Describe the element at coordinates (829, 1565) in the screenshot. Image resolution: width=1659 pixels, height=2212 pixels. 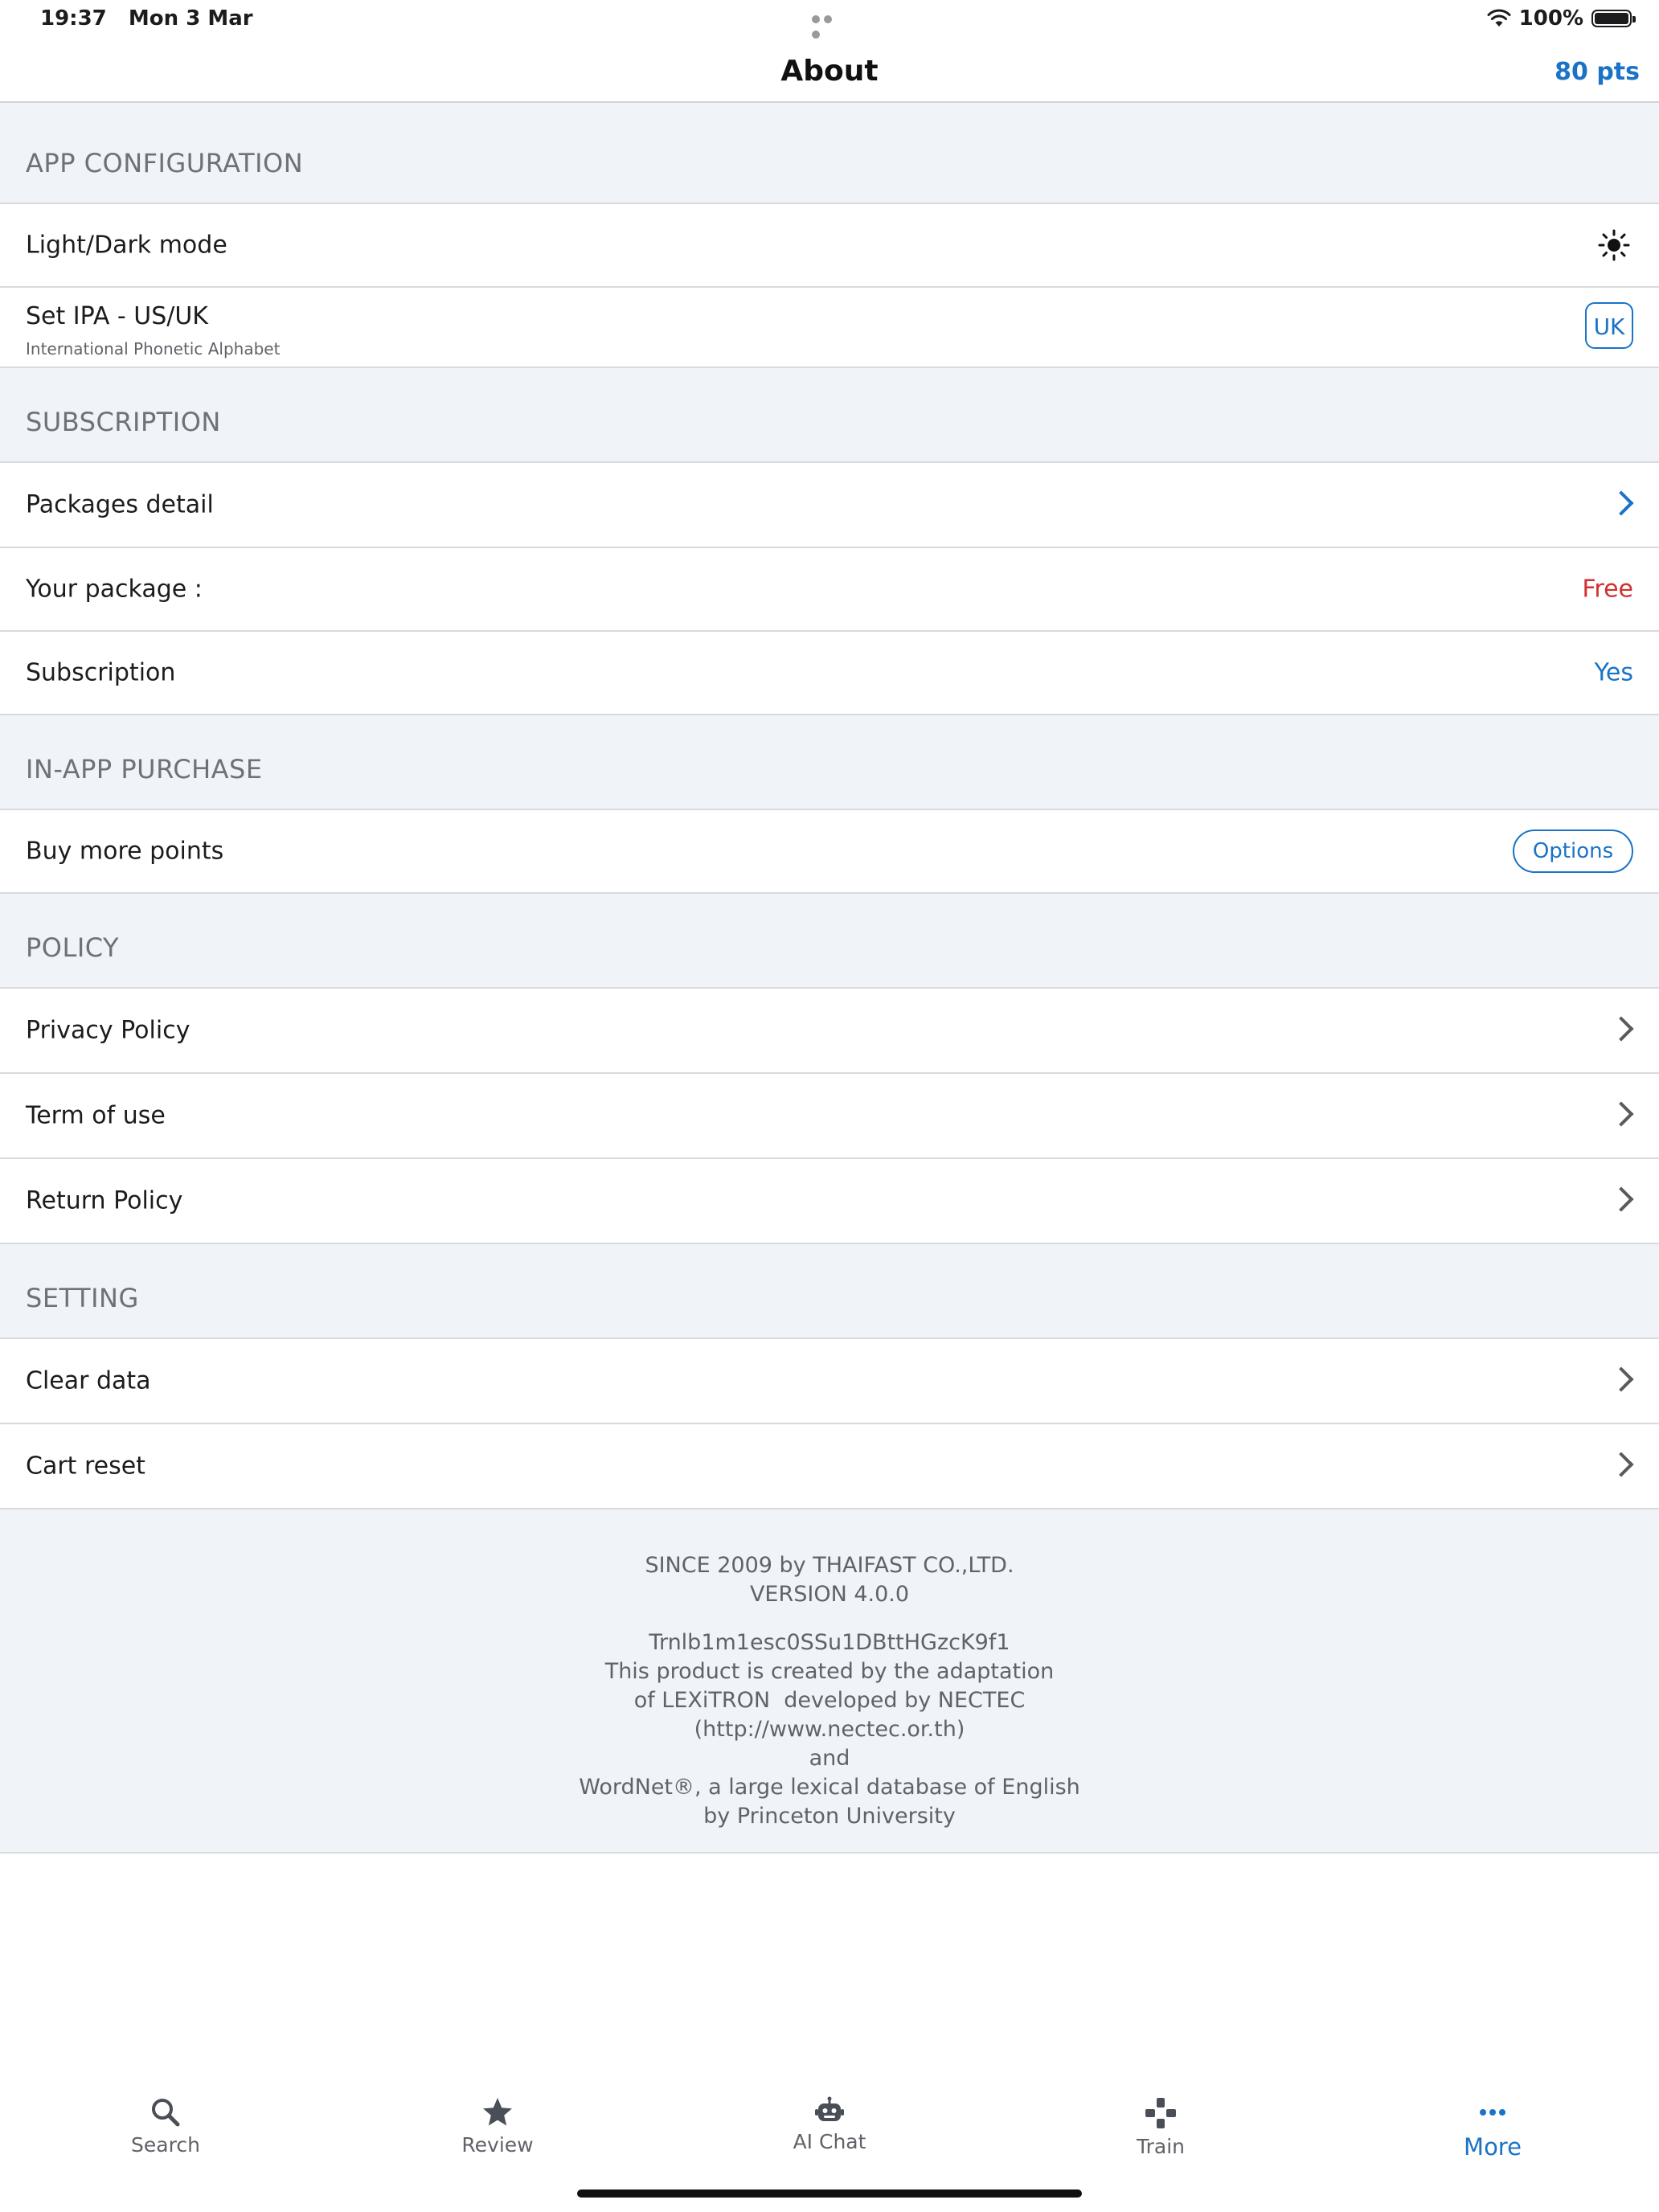
I see `footer-since: SINCE 2009 by THAIFAST CO.,LTD.` at that location.